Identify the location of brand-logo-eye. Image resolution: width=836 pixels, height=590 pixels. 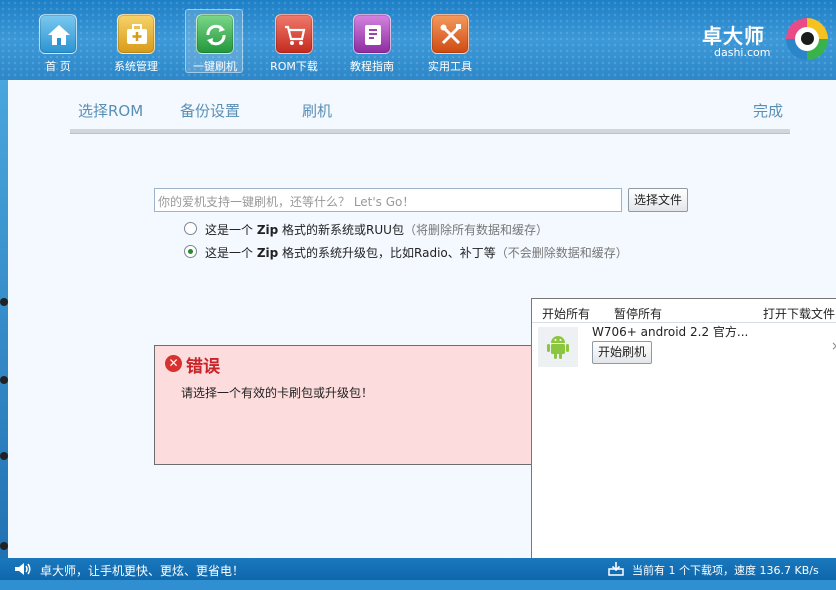
(807, 38).